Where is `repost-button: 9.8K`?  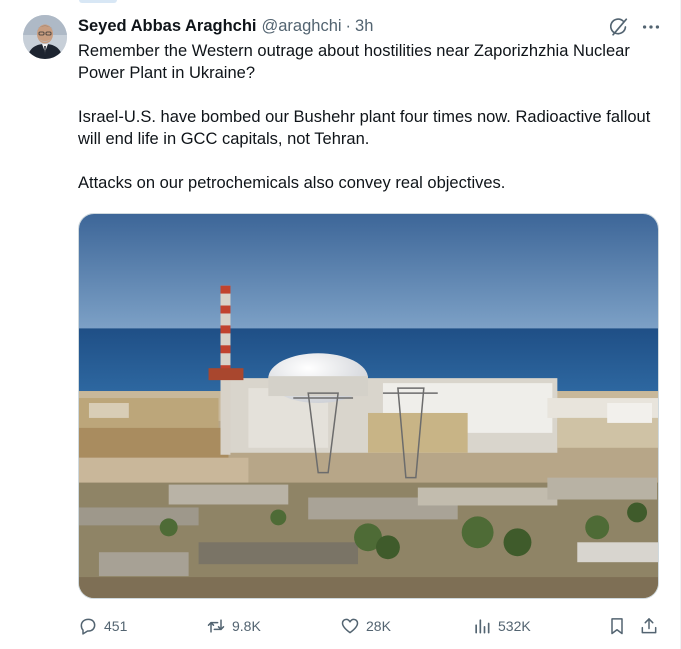
repost-button: 9.8K is located at coordinates (233, 626).